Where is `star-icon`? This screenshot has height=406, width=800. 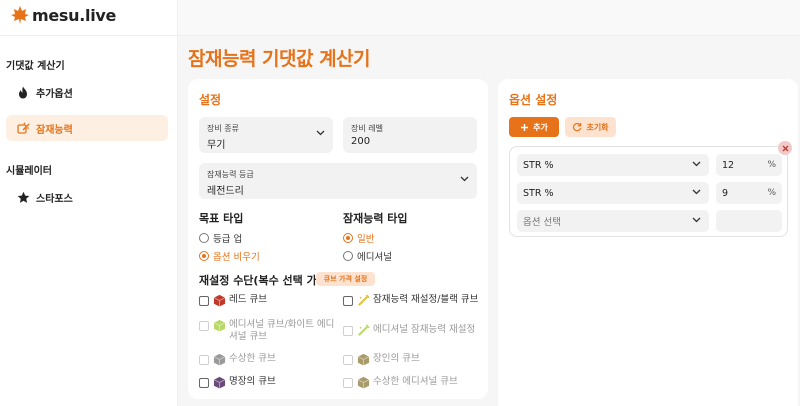
star-icon is located at coordinates (23, 197).